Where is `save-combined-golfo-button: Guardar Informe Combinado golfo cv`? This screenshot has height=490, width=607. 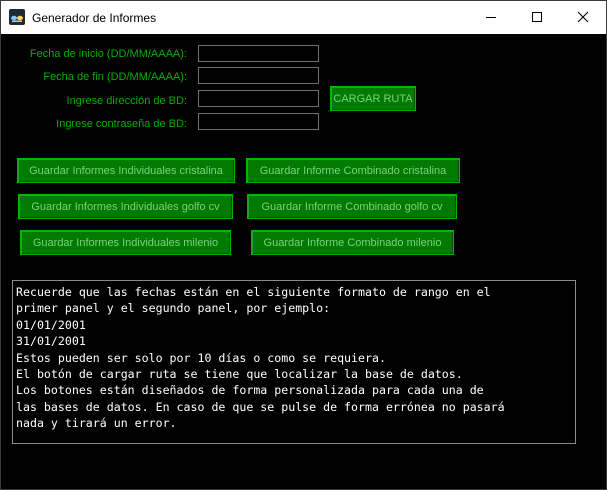
save-combined-golfo-button: Guardar Informe Combinado golfo cv is located at coordinates (352, 206).